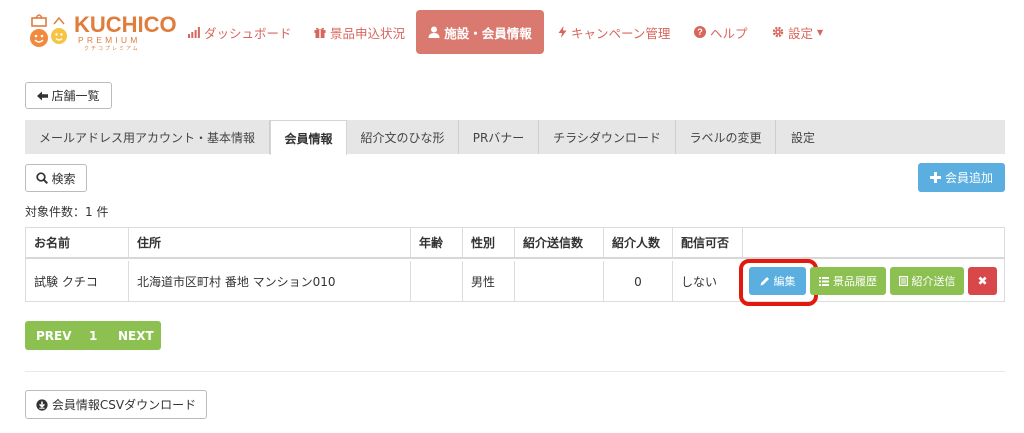  Describe the element at coordinates (515, 371) in the screenshot. I see `section-divider` at that location.